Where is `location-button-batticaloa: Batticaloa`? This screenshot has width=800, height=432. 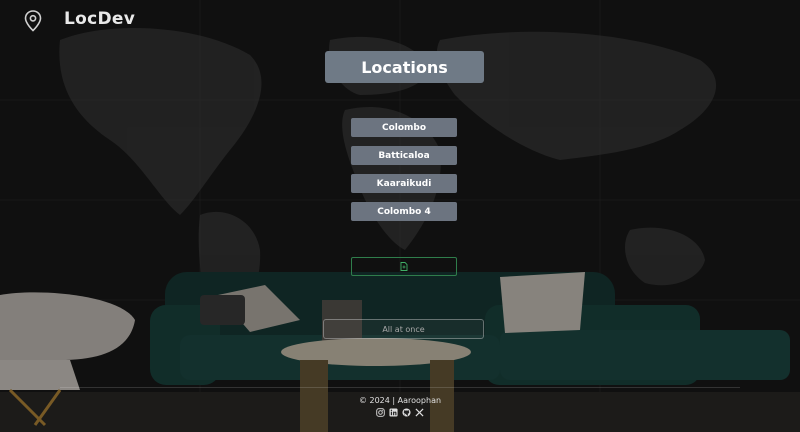 location-button-batticaloa: Batticaloa is located at coordinates (404, 155).